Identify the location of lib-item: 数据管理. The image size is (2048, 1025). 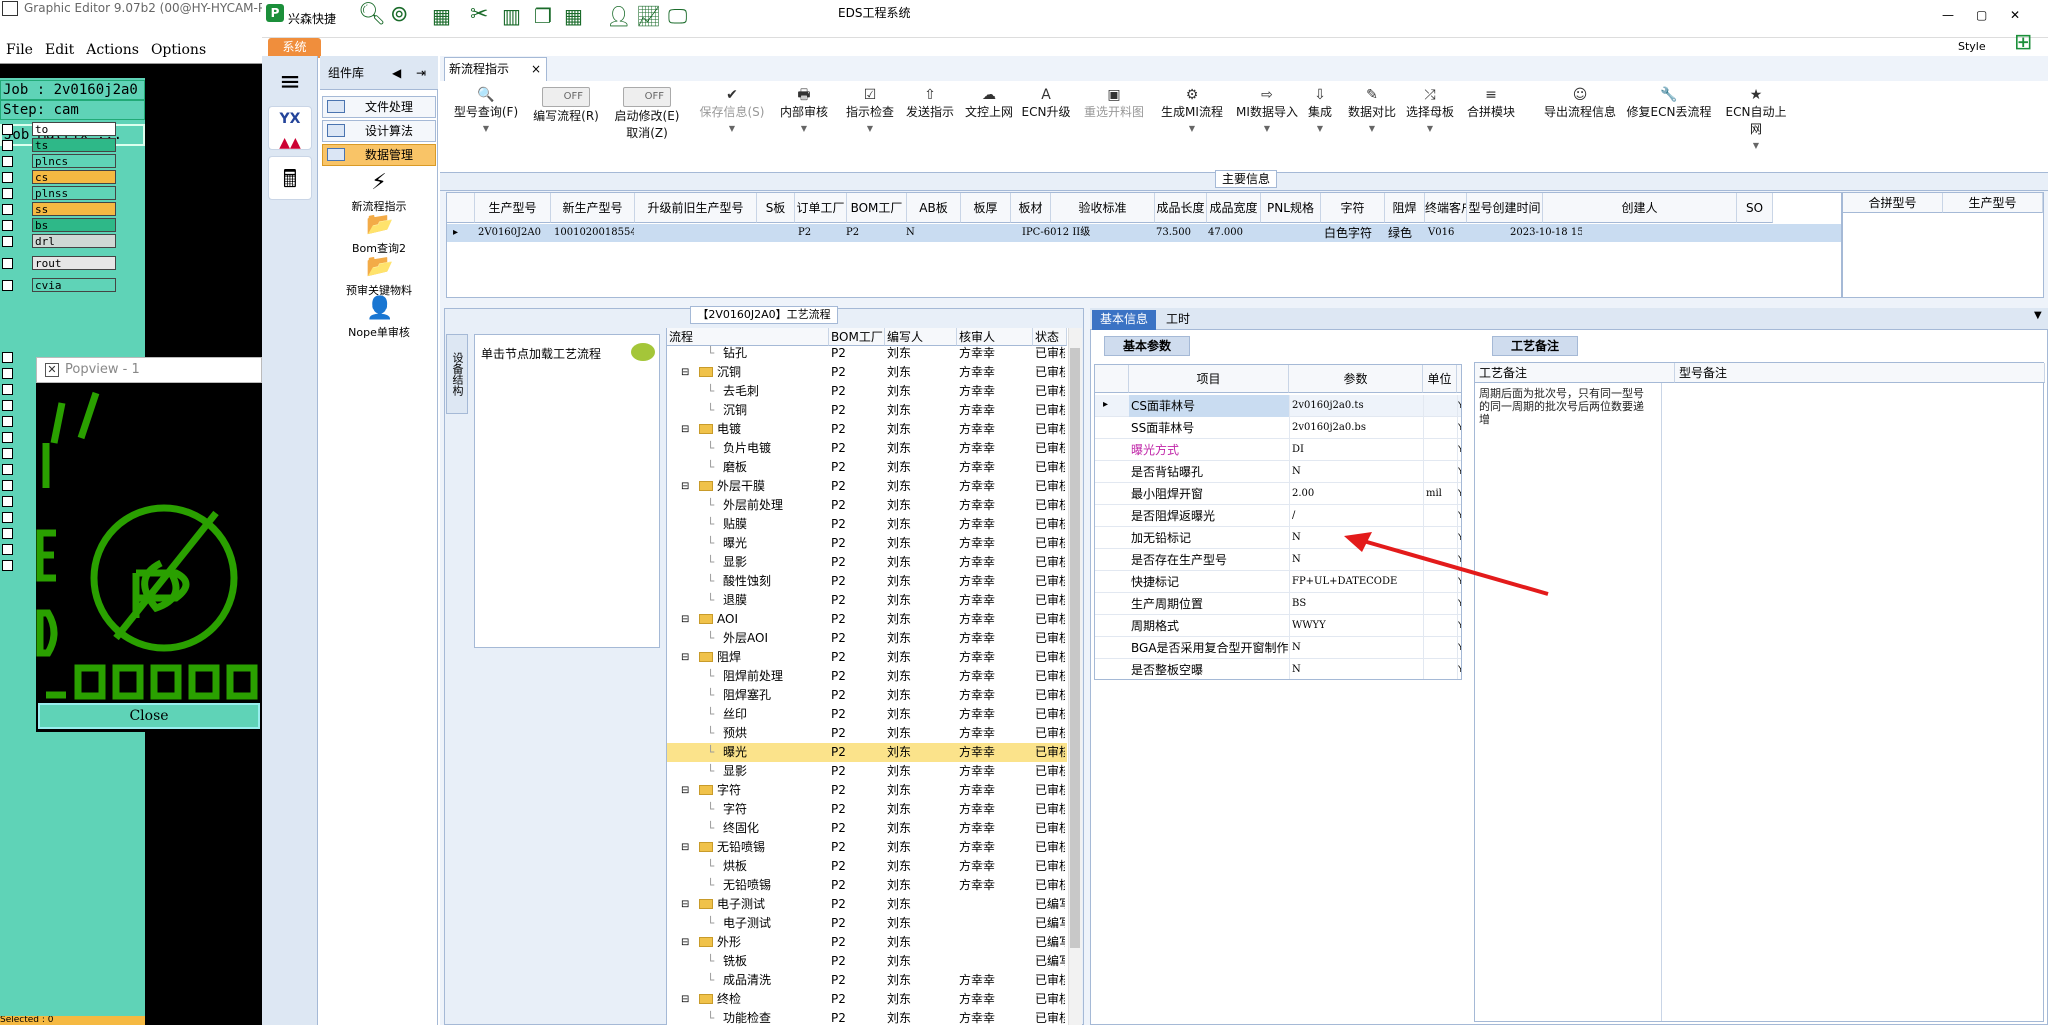
(379, 155).